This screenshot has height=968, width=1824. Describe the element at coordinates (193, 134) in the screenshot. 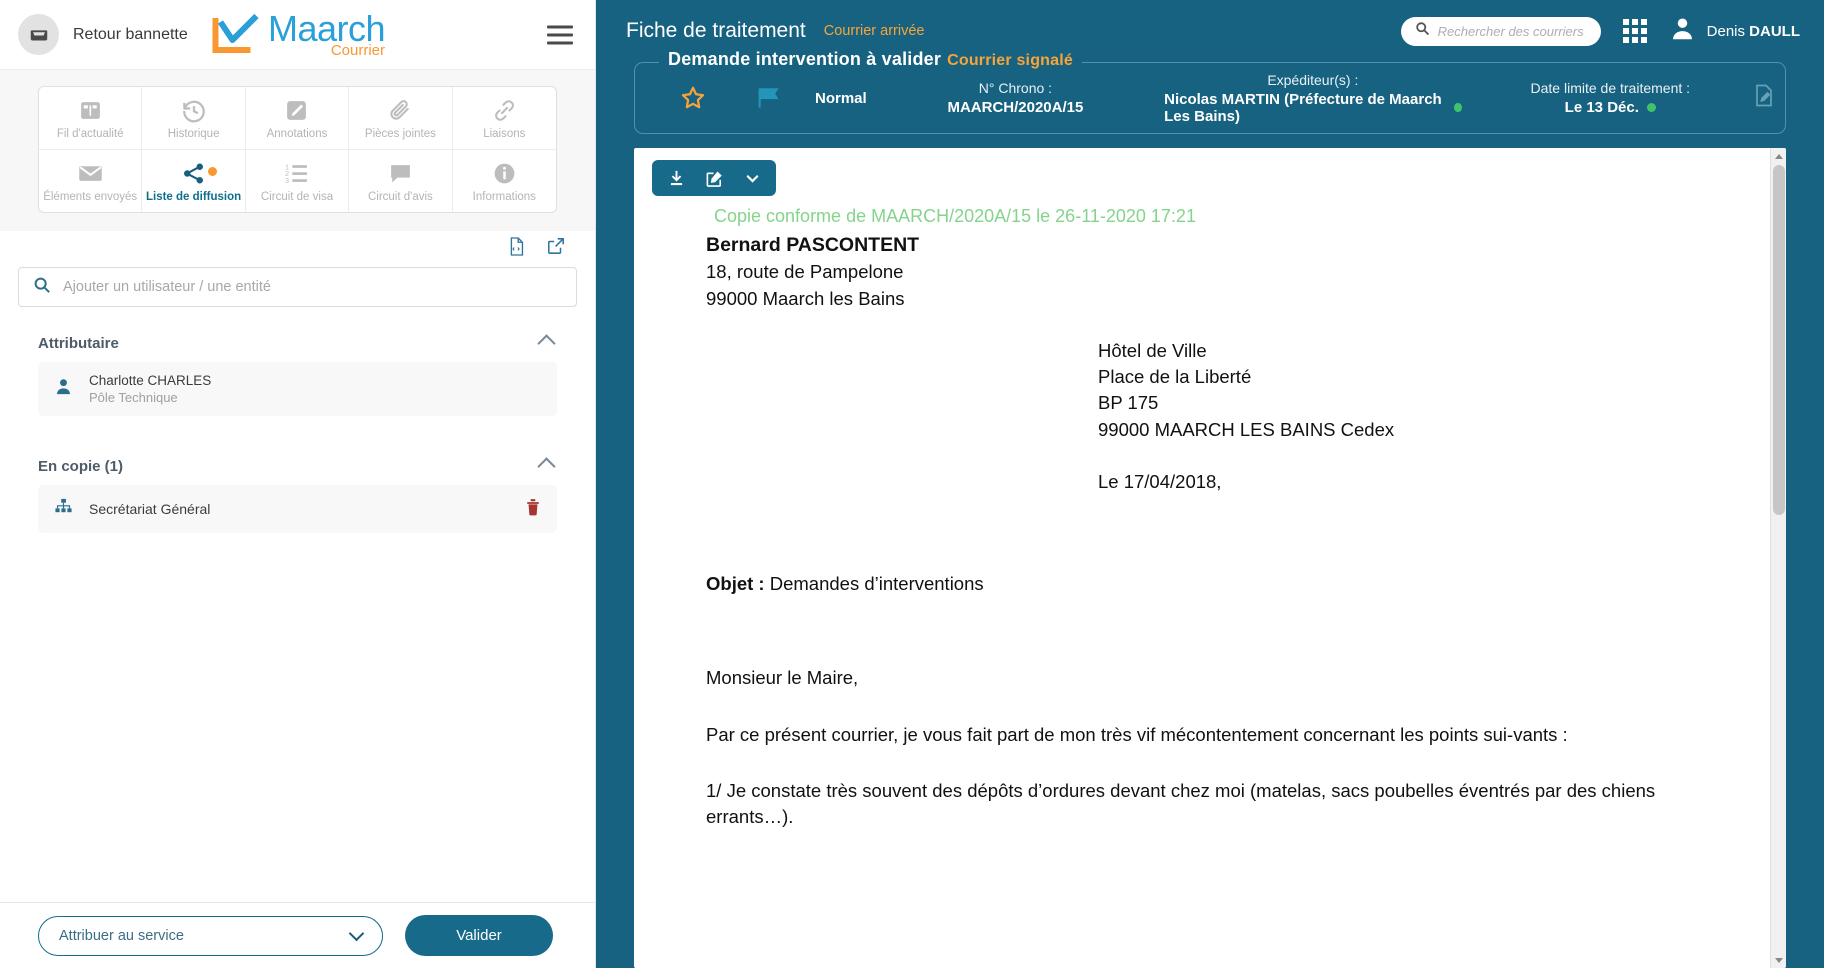

I see `tab-label: Historique` at that location.